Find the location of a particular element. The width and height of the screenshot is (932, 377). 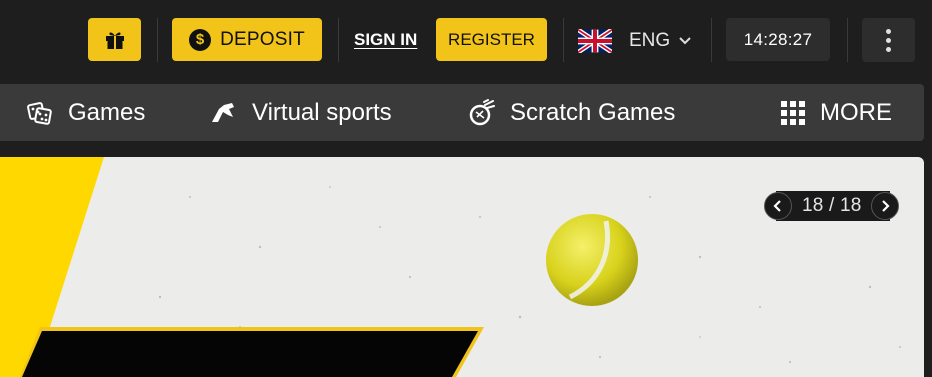

scratch-ball-icon is located at coordinates (482, 111).